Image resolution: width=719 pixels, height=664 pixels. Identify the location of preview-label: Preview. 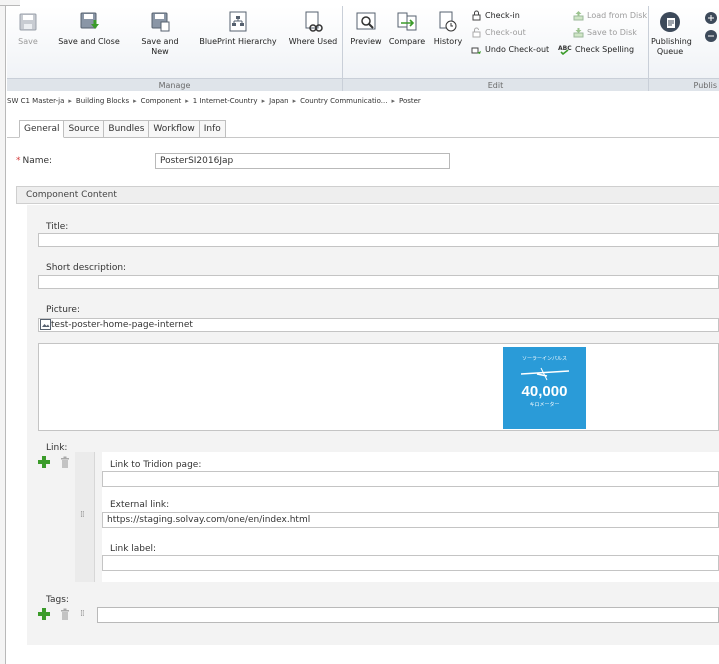
(366, 41).